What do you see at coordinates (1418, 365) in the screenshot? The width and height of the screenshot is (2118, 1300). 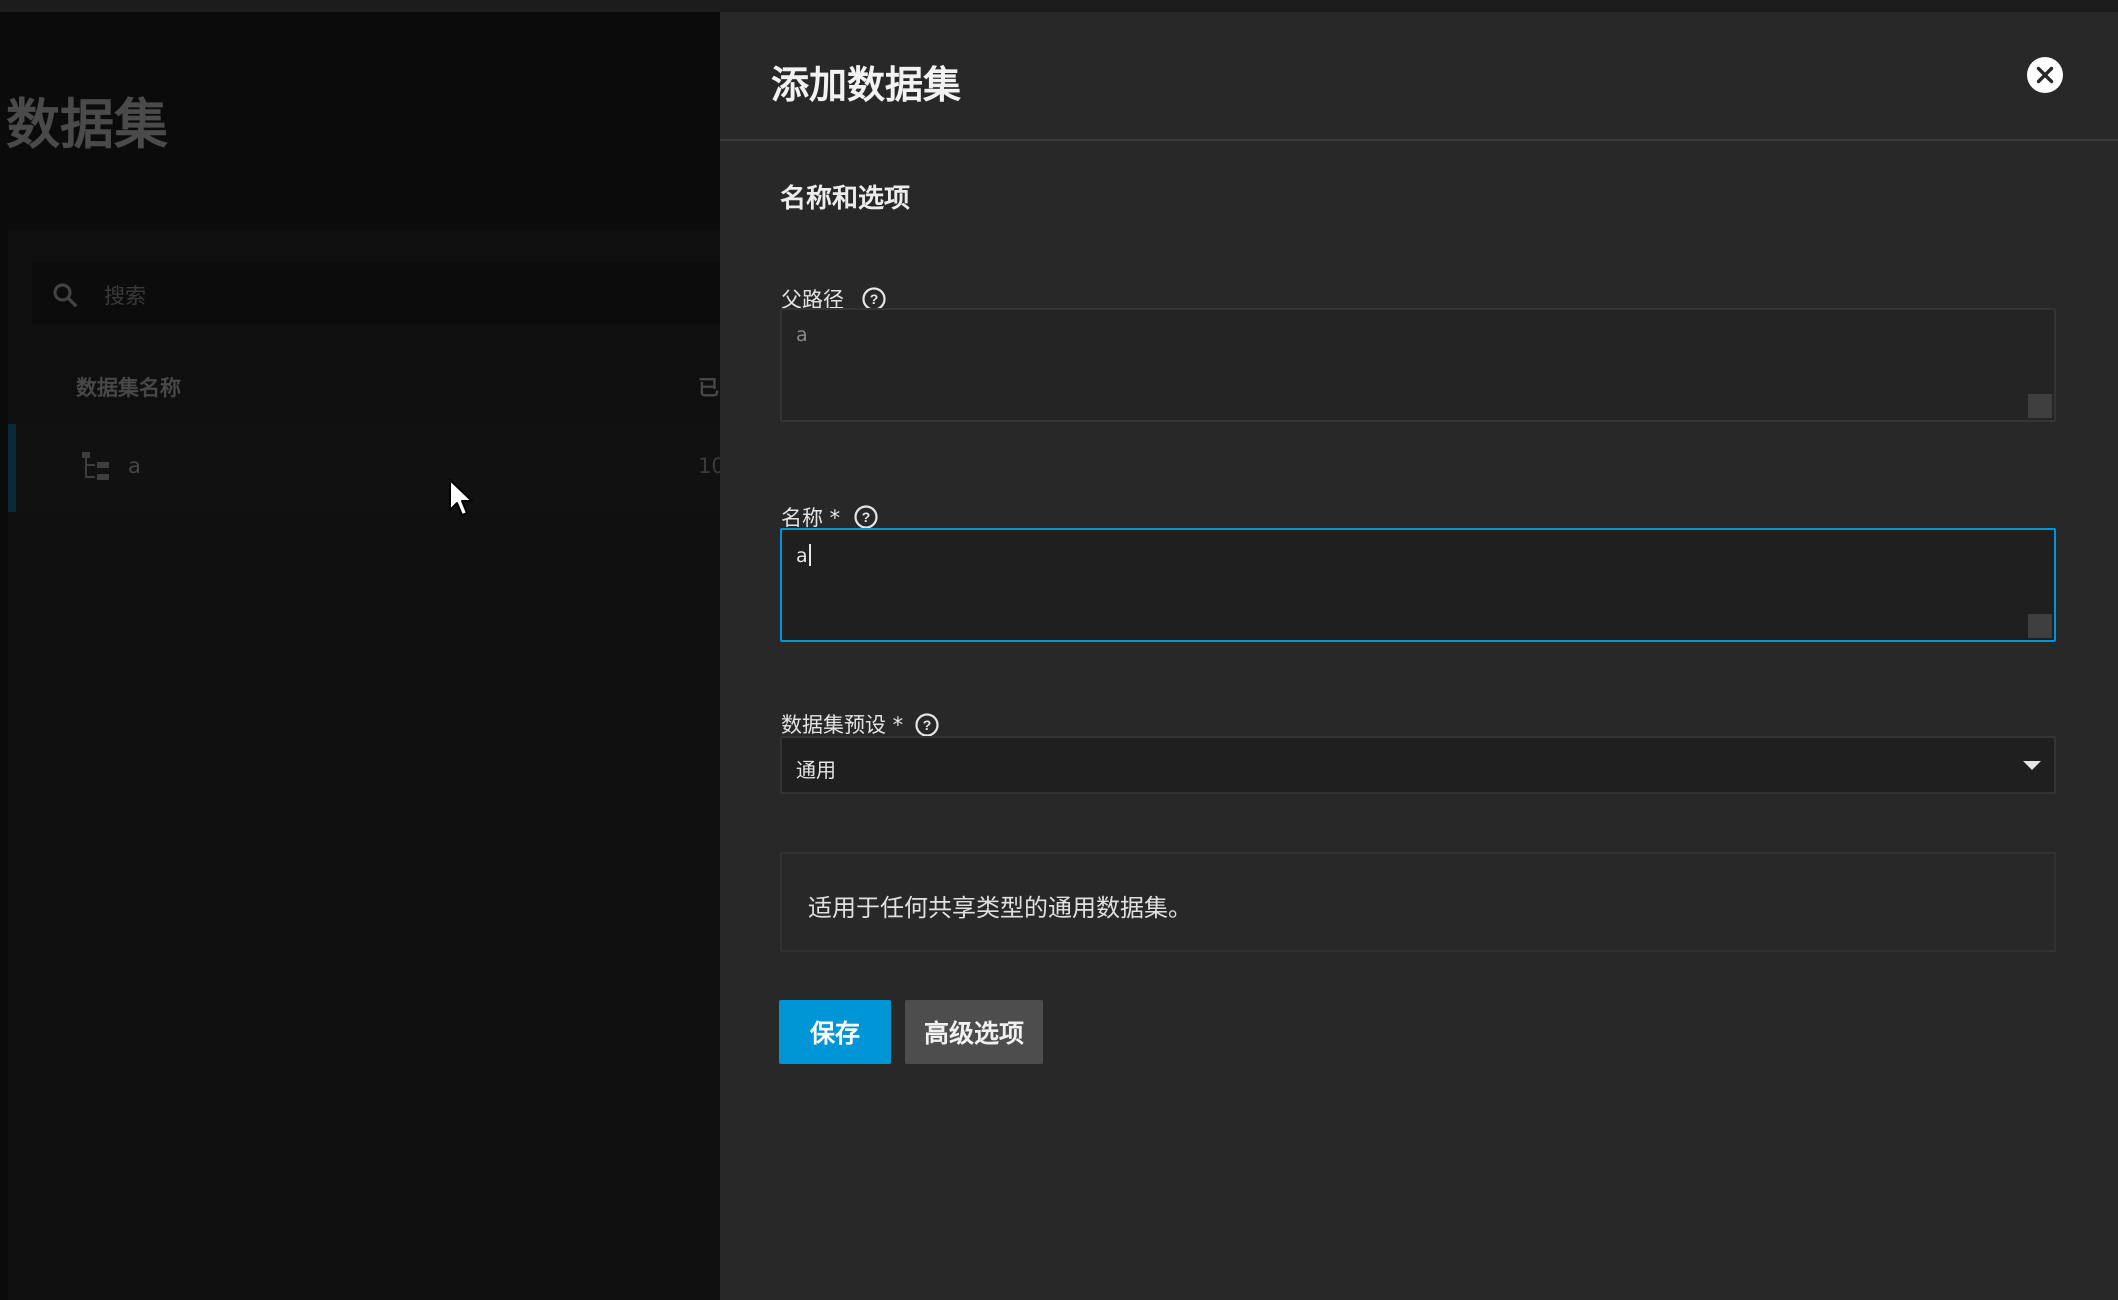 I see `parent-path-field: a` at bounding box center [1418, 365].